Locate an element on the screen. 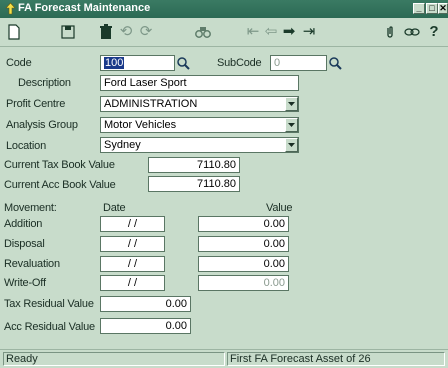 The width and height of the screenshot is (448, 368). profit-centre-label: Profit Centre is located at coordinates (36, 104).